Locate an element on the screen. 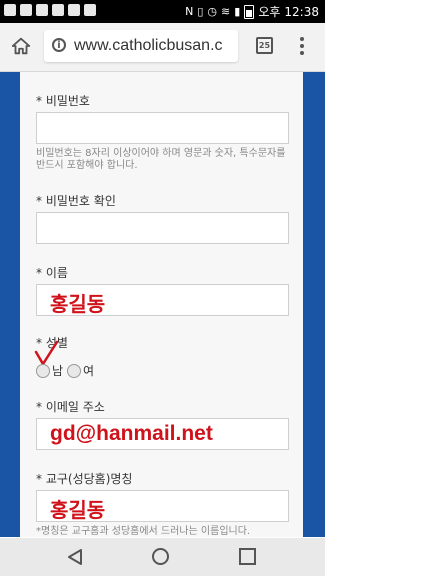  system-status: N ▯ ◷ ≋ ▮ 오후 12:38 is located at coordinates (252, 11).